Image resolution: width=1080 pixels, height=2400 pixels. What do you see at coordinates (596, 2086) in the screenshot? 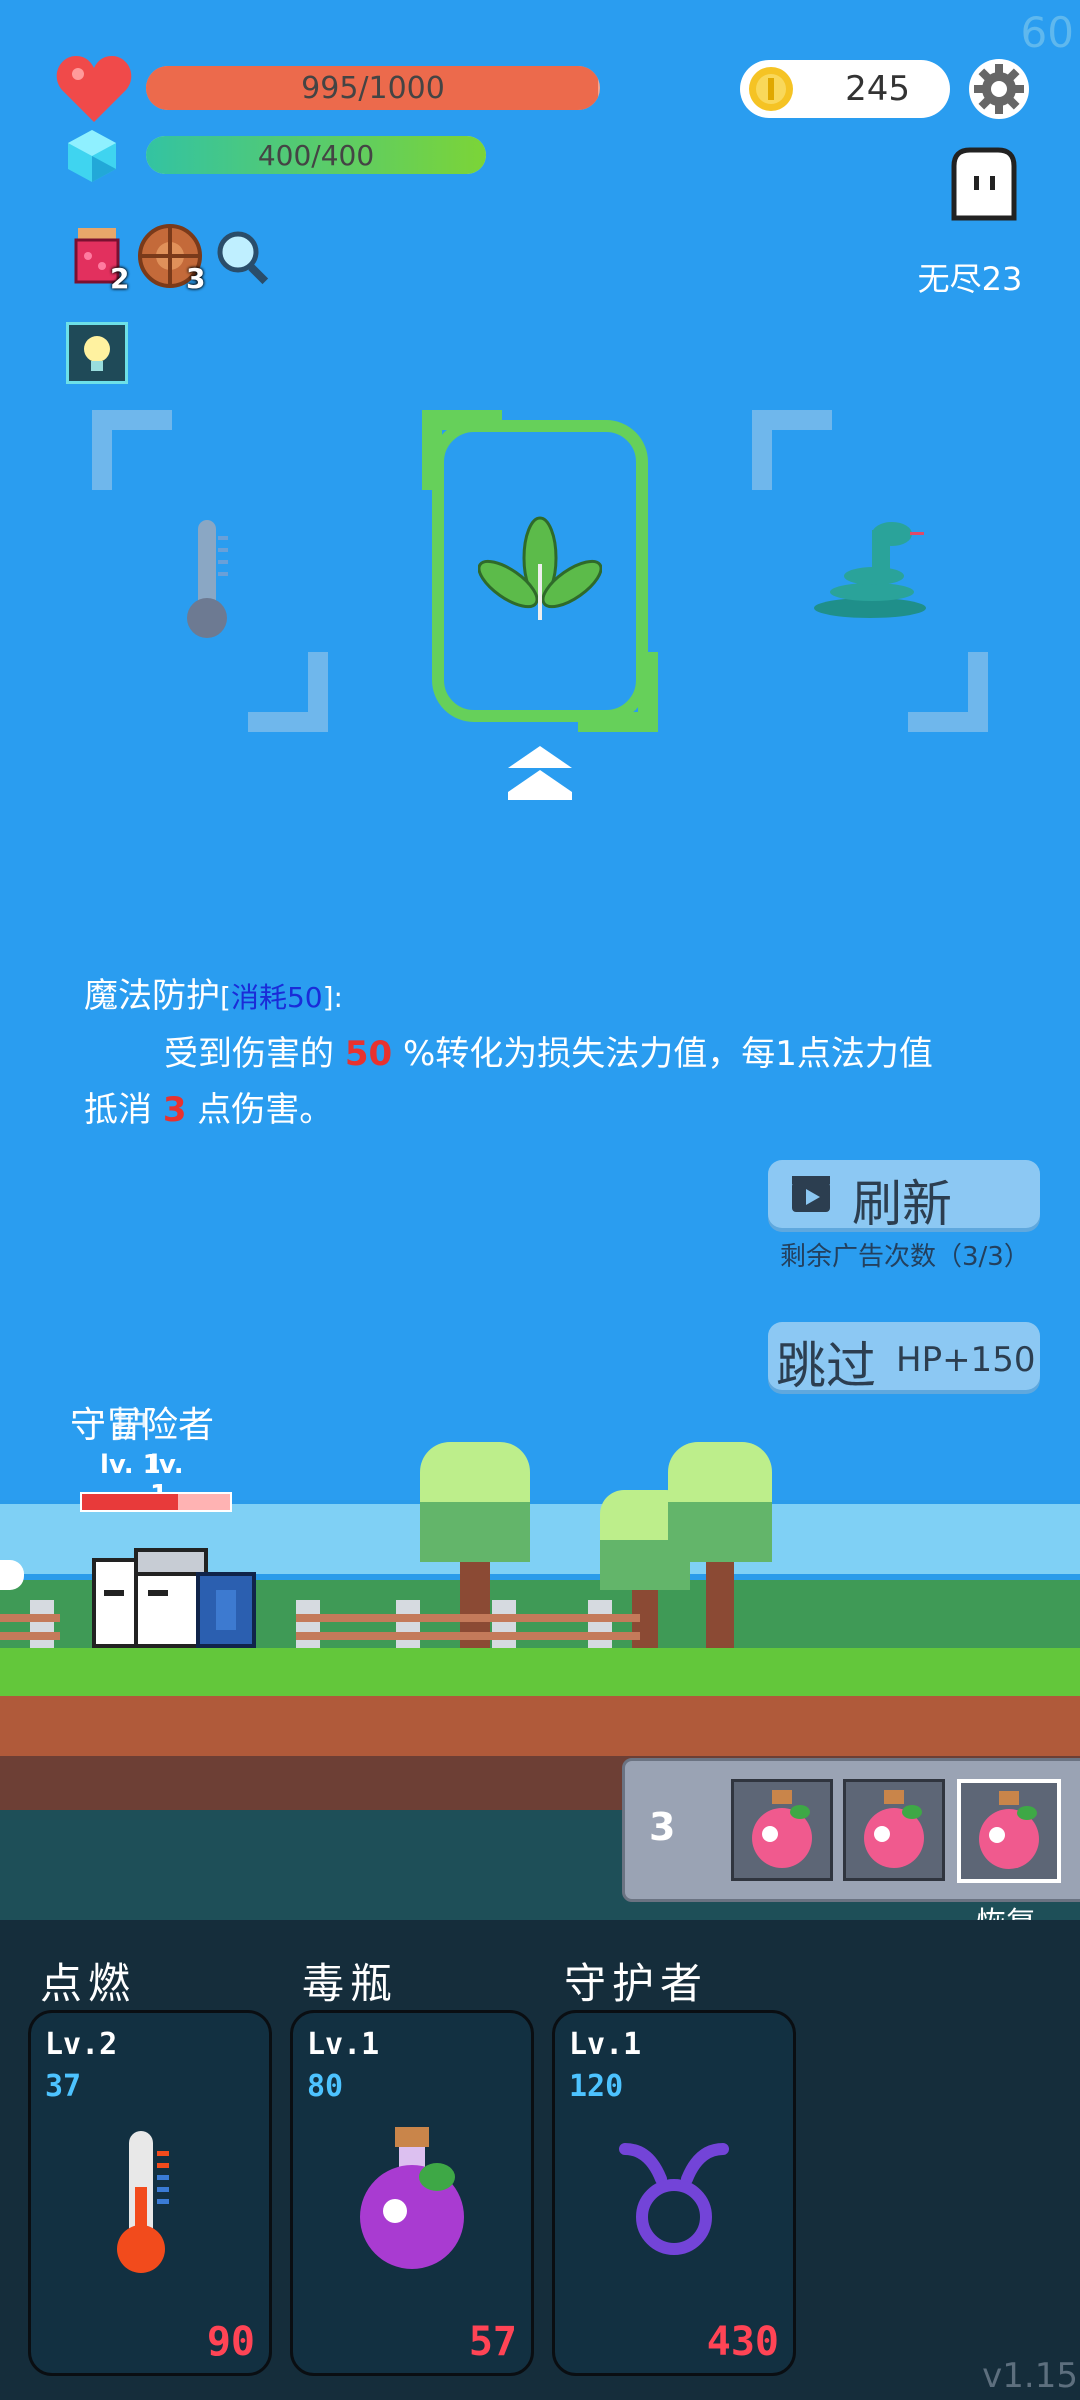
I see `skill-cost: 120` at bounding box center [596, 2086].